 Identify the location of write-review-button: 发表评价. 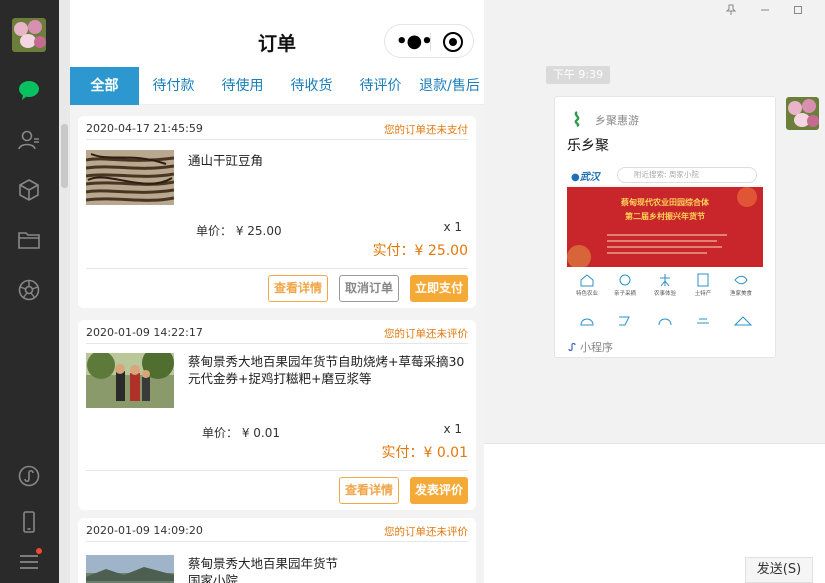
(439, 490).